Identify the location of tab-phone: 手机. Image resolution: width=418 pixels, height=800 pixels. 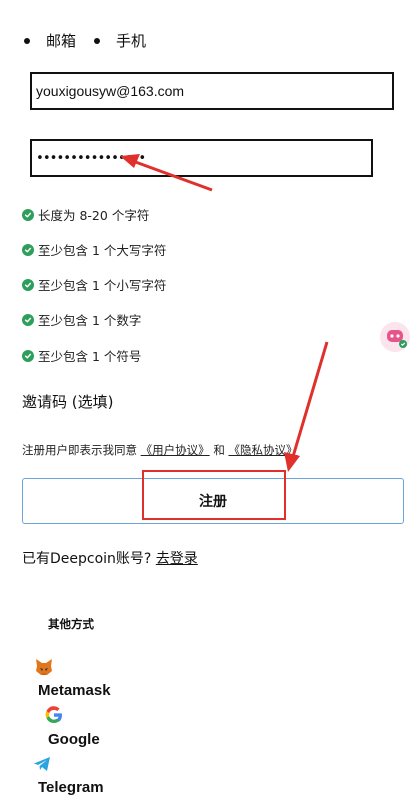
(120, 40).